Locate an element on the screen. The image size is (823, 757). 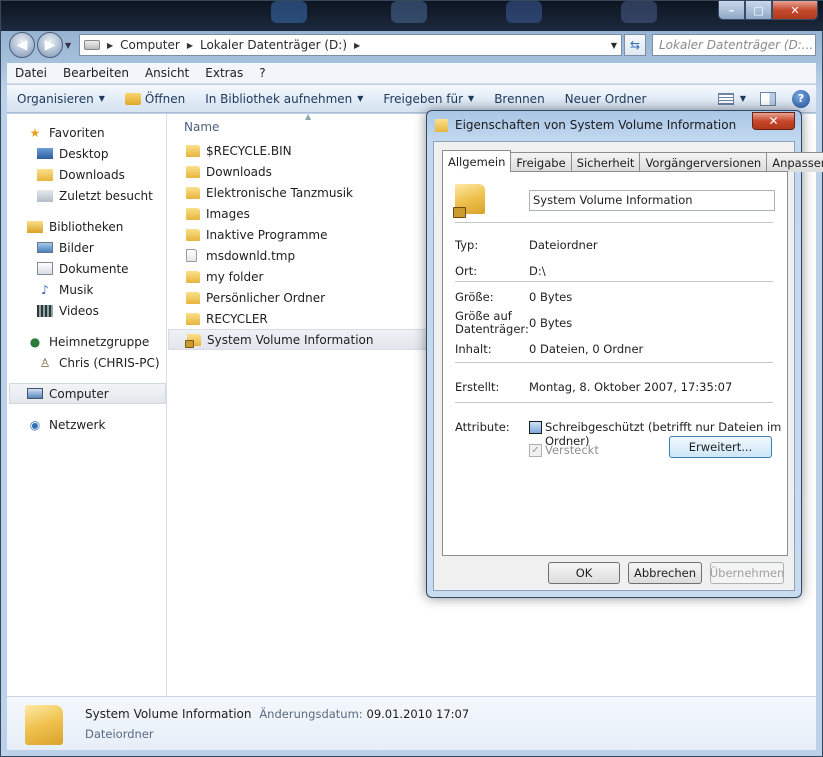
new-folder-button: Neuer Ordner is located at coordinates (606, 99).